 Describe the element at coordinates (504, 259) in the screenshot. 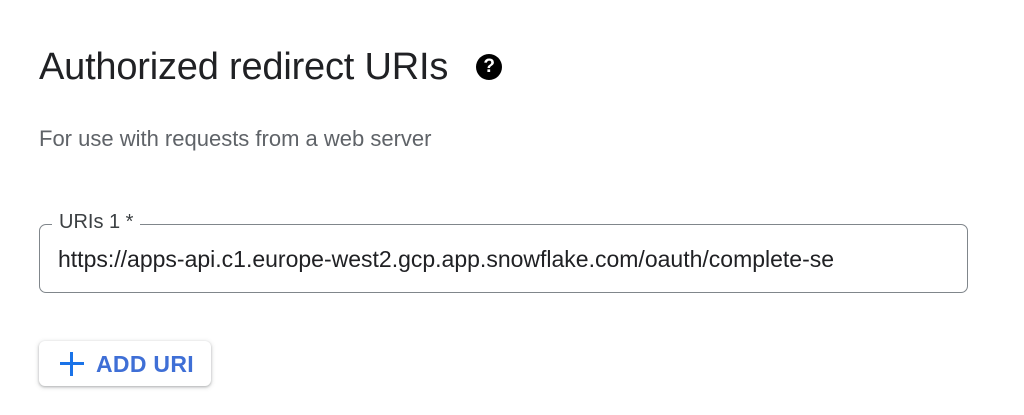

I see `uri-input` at that location.